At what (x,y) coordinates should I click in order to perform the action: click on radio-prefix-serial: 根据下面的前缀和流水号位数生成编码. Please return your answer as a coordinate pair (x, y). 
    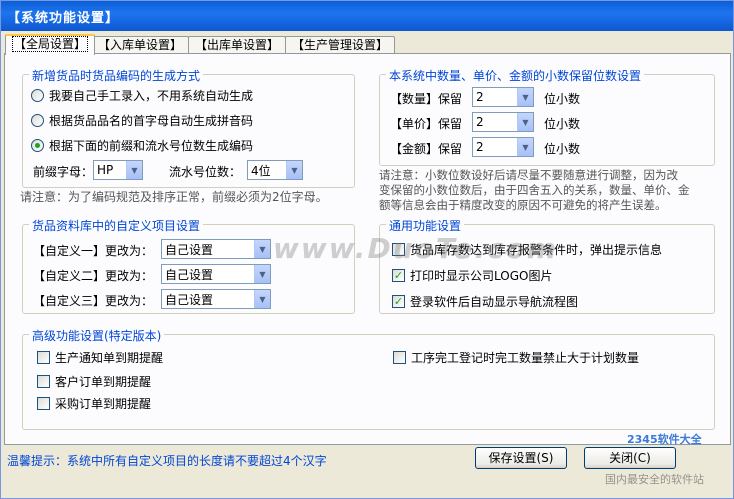
    Looking at the image, I should click on (142, 145).